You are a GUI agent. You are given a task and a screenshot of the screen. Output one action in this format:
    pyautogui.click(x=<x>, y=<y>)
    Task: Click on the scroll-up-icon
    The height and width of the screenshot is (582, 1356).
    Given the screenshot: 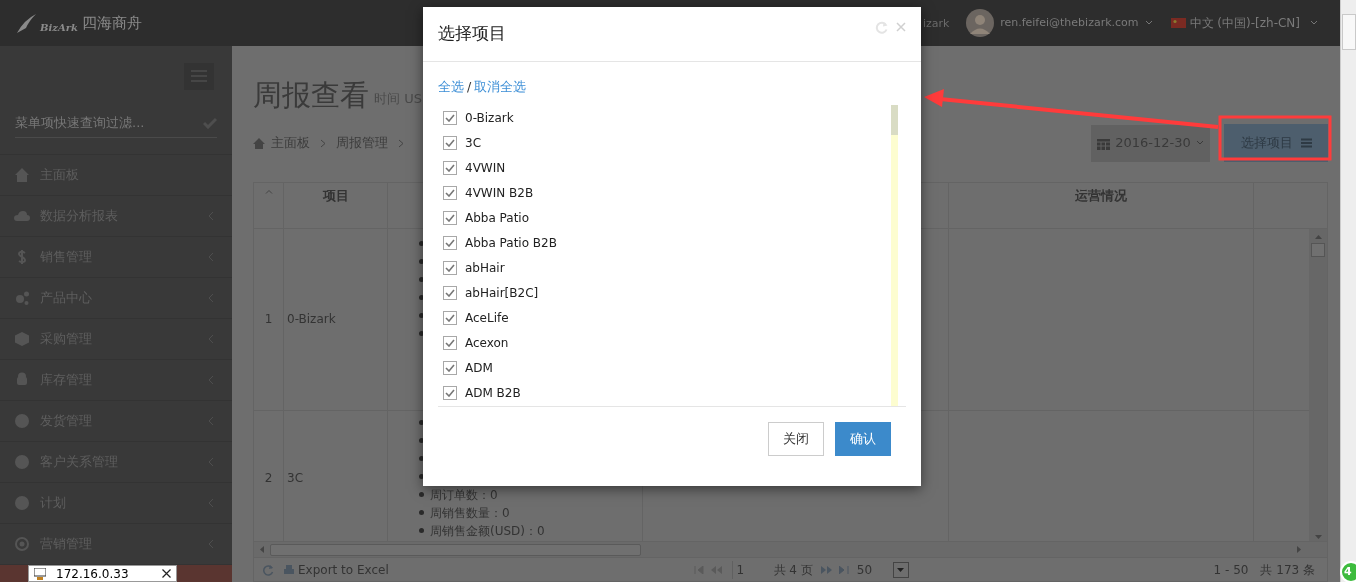 What is the action you would take?
    pyautogui.click(x=1318, y=236)
    